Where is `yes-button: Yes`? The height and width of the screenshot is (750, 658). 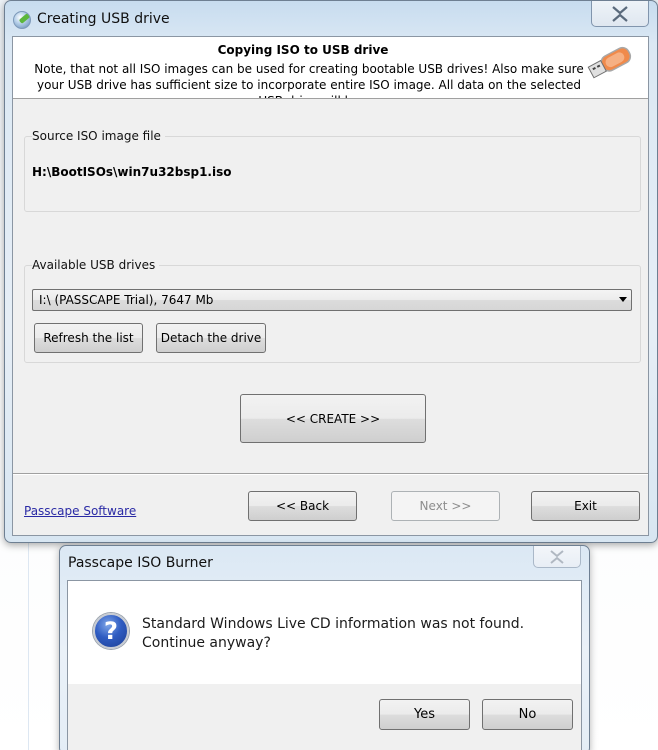 yes-button: Yes is located at coordinates (424, 714).